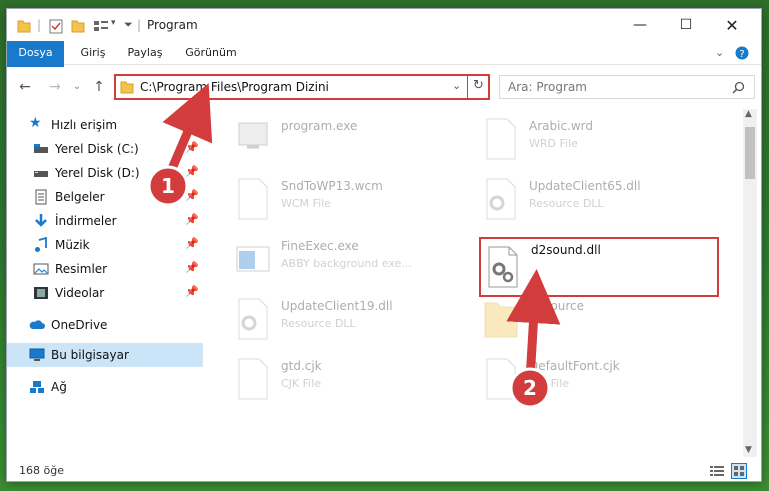 The width and height of the screenshot is (769, 491). Describe the element at coordinates (41, 148) in the screenshot. I see `drive-icon` at that location.